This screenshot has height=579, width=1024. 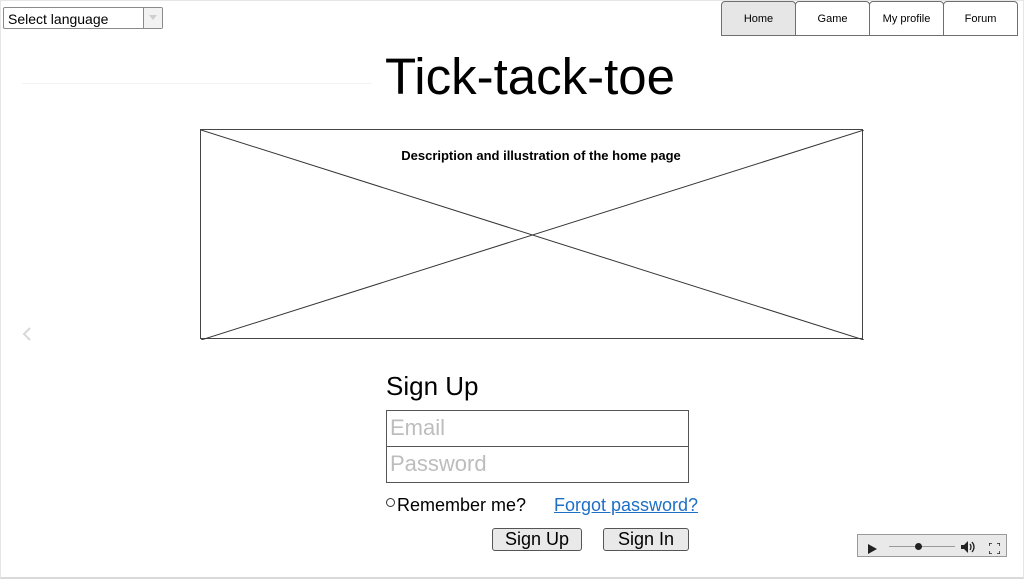 I want to click on password-input, so click(x=533, y=463).